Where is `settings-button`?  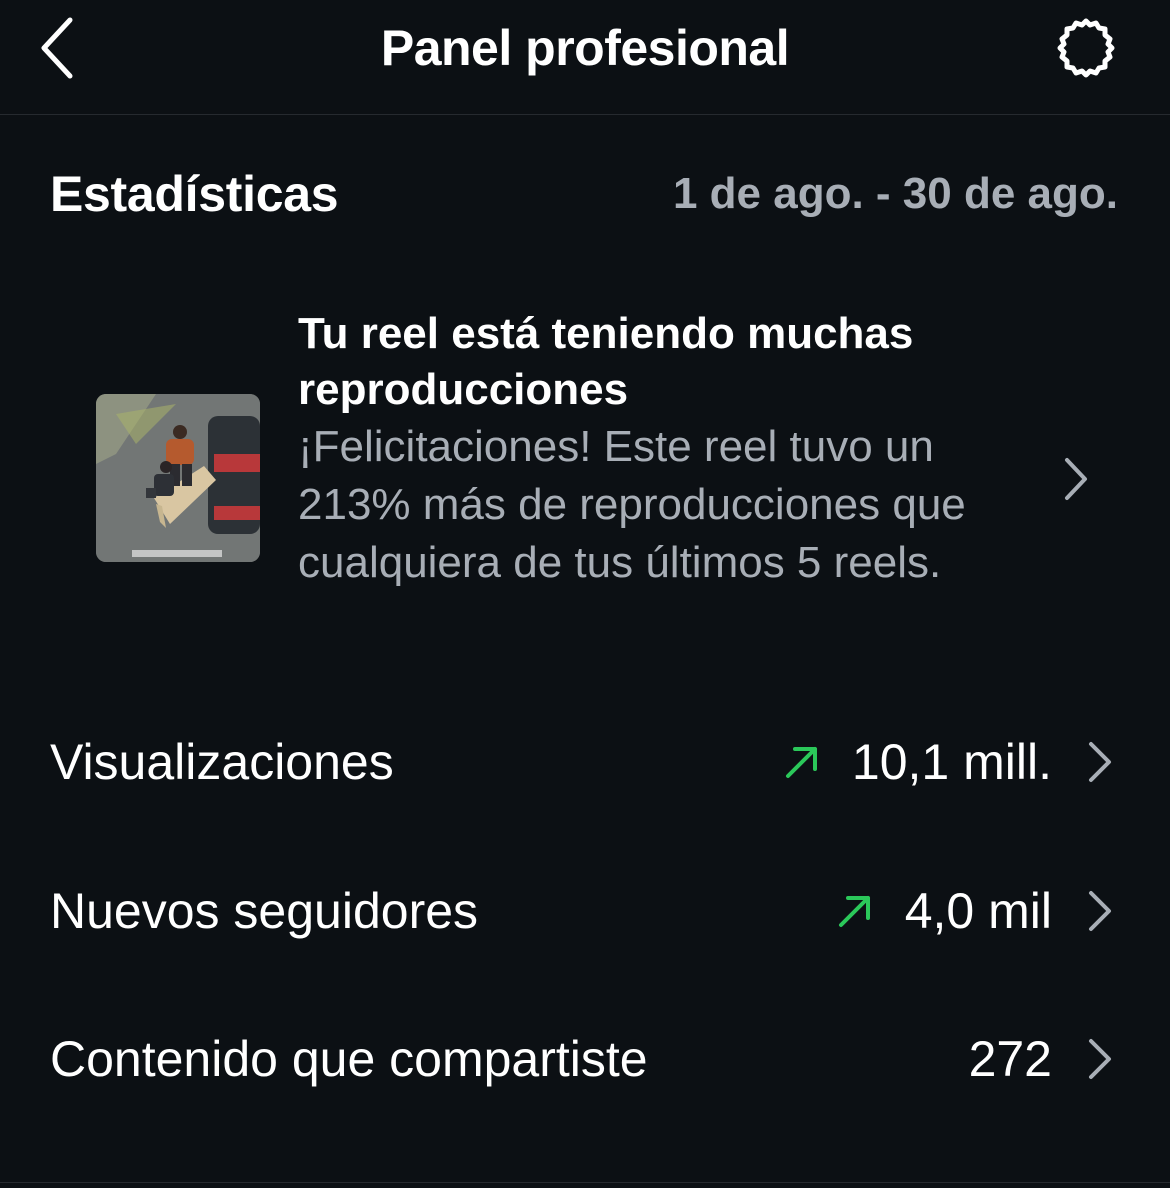 settings-button is located at coordinates (1086, 48).